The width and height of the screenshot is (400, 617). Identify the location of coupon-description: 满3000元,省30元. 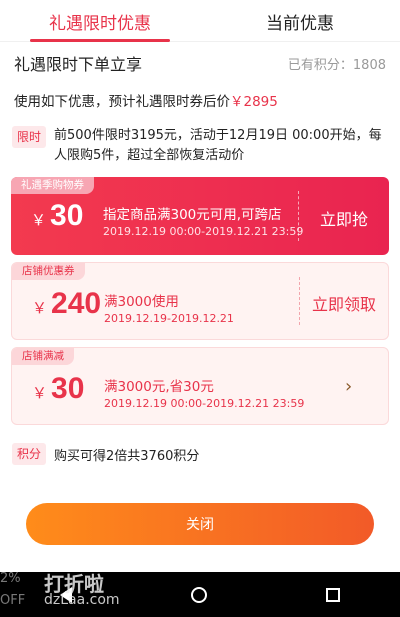
(159, 387).